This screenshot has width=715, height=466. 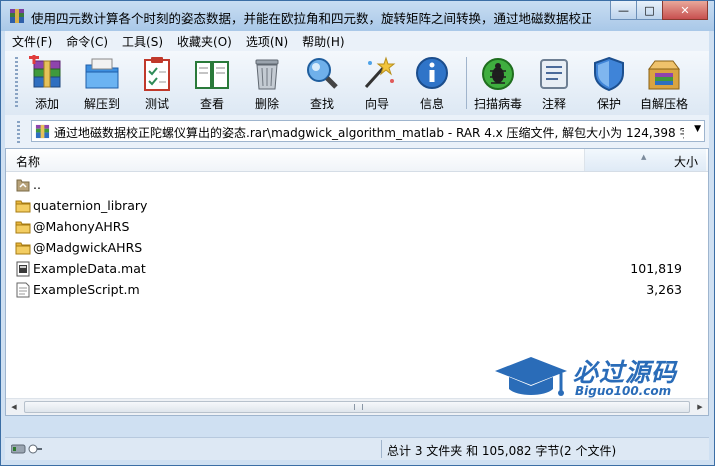 I want to click on maximize-button: □, so click(x=649, y=10).